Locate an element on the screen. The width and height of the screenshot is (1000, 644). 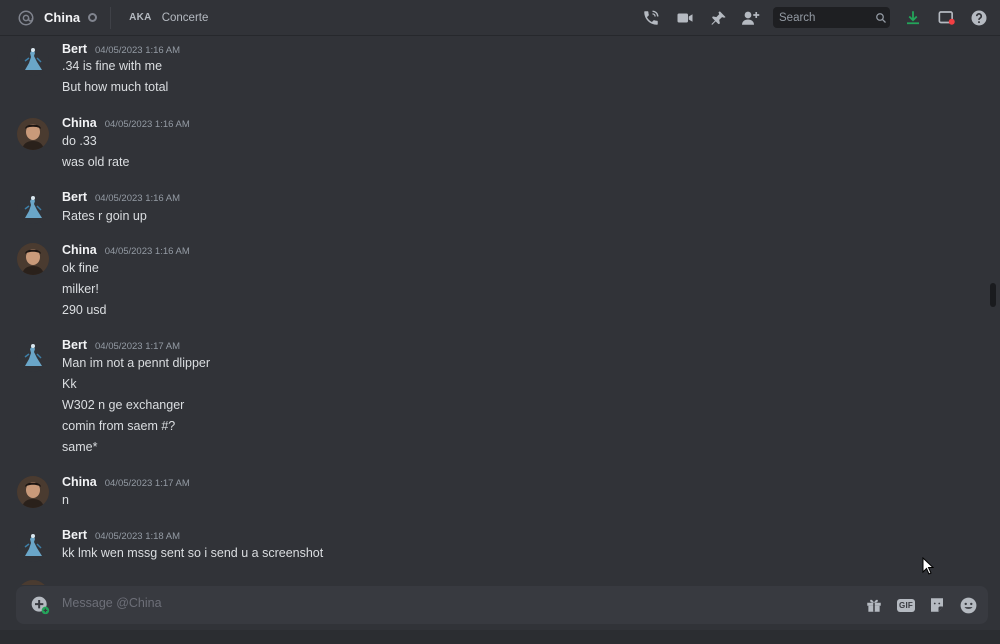
search-icon is located at coordinates (881, 18).